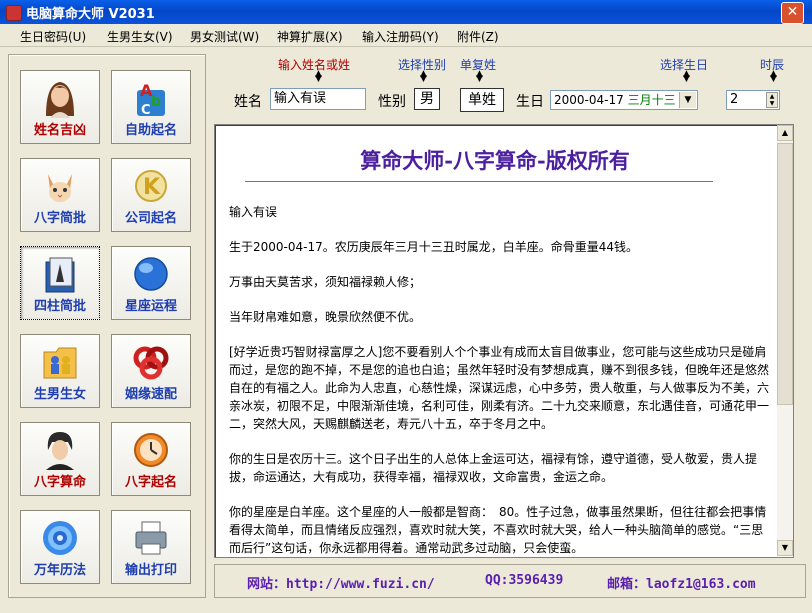  I want to click on tile-print-output: 输出打印, so click(151, 547).